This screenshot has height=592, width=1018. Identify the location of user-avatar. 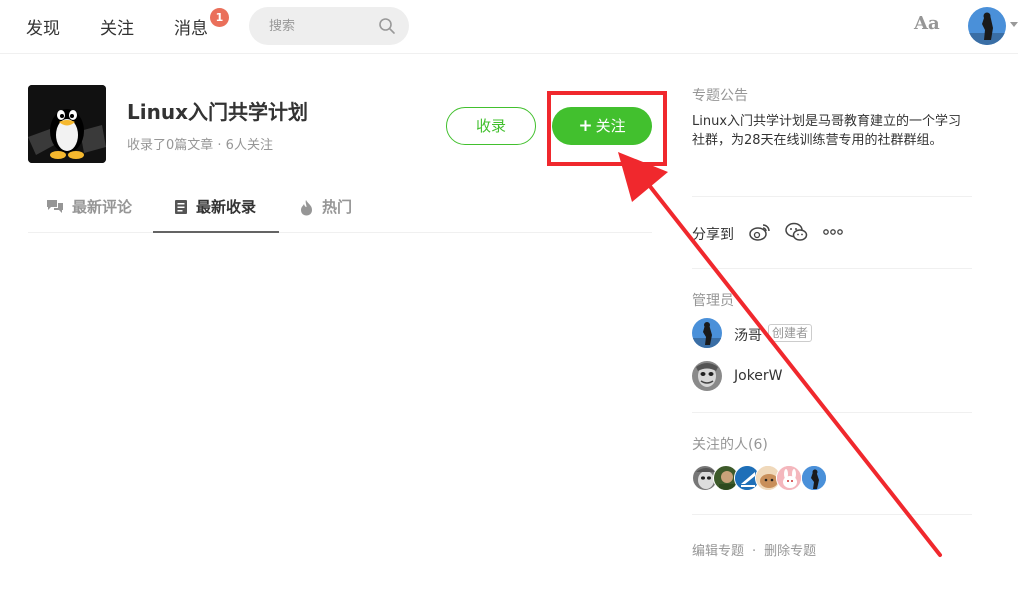
(987, 26).